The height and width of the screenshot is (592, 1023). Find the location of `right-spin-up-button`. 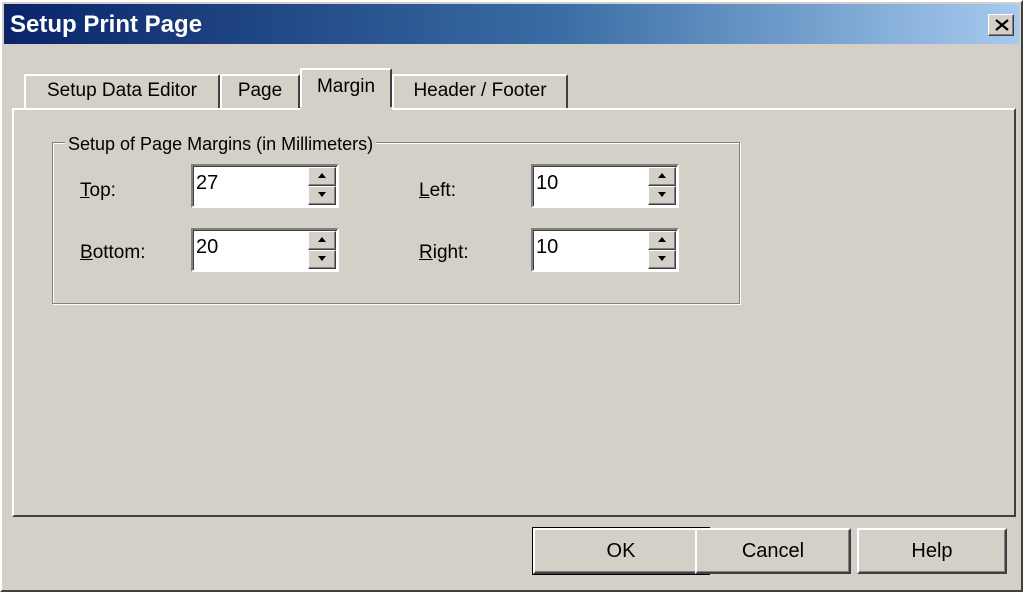

right-spin-up-button is located at coordinates (662, 240).